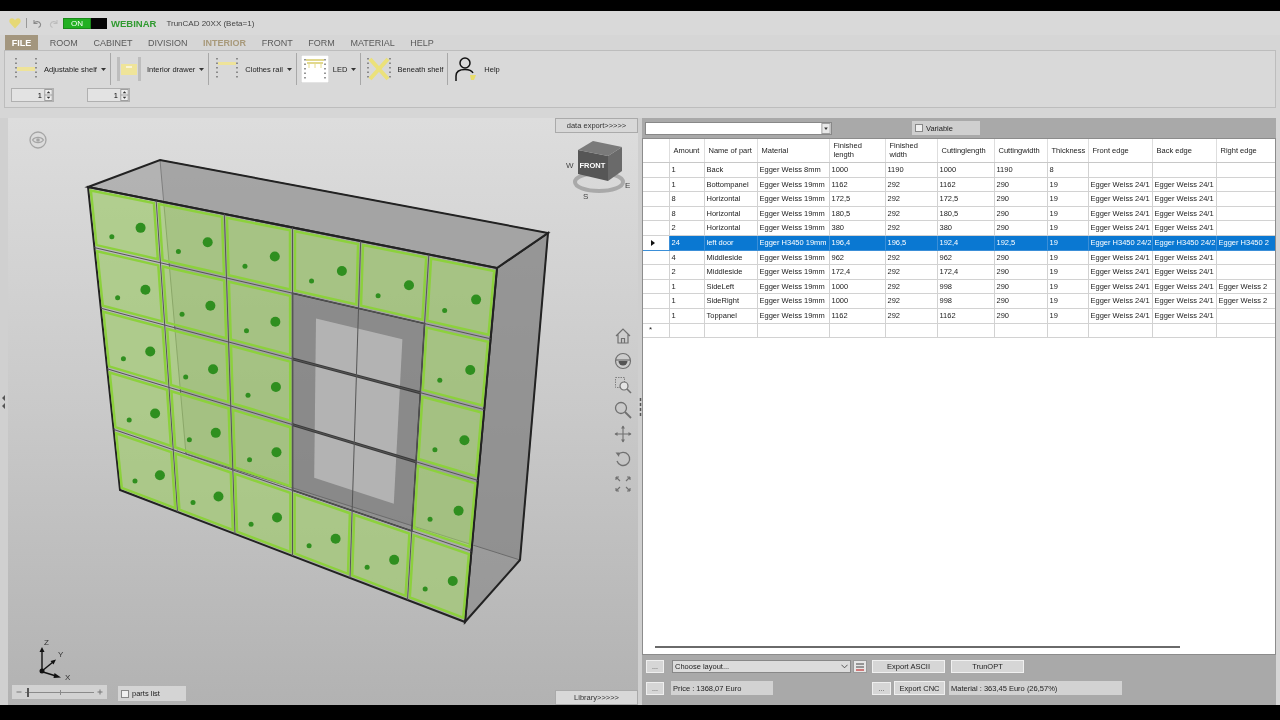  I want to click on undo-icon, so click(37, 23).